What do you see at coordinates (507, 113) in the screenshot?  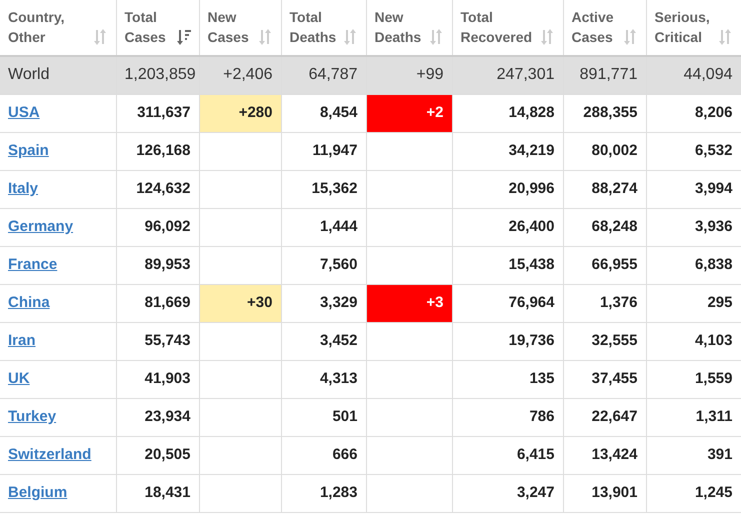 I see `table-cell: 14,828` at bounding box center [507, 113].